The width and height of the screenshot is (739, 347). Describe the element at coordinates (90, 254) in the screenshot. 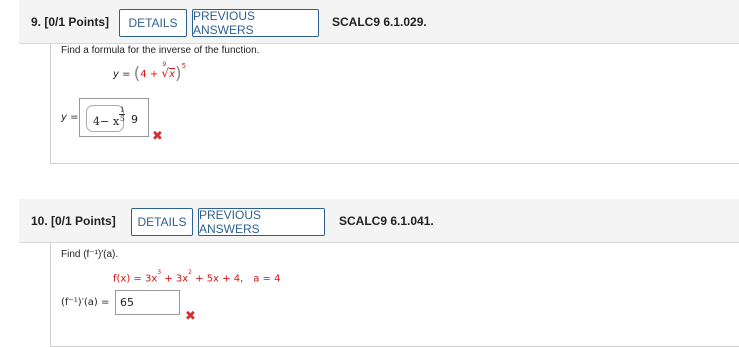

I see `question-prompt: Find (f⁻¹)′(a).` at that location.